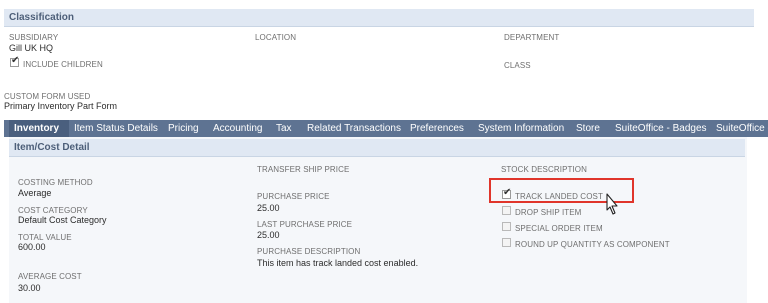 The width and height of the screenshot is (768, 303). I want to click on tab-tax: Tax, so click(284, 128).